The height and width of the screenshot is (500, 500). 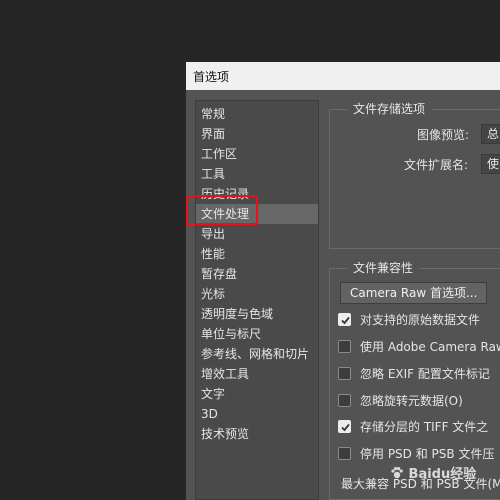 I want to click on option-layered-tiff-label: 存储分层的 TIFF 文件之, so click(x=424, y=427).